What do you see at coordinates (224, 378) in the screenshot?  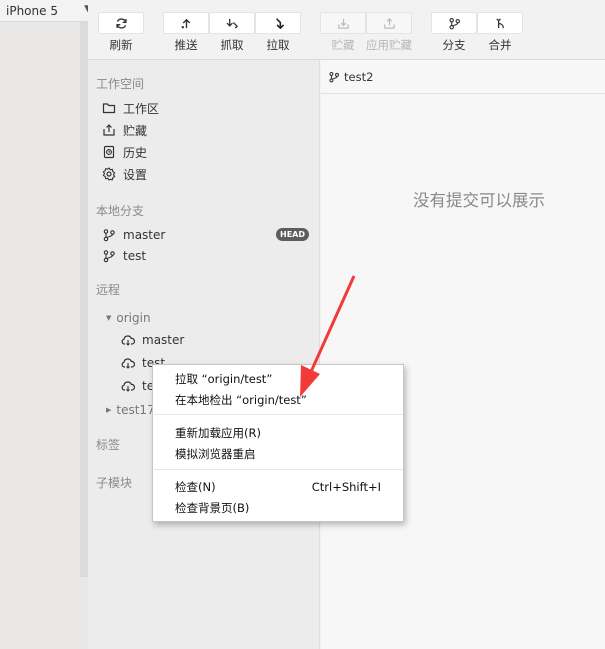 I see `menu-item-label: 拉取 “origin/test”` at bounding box center [224, 378].